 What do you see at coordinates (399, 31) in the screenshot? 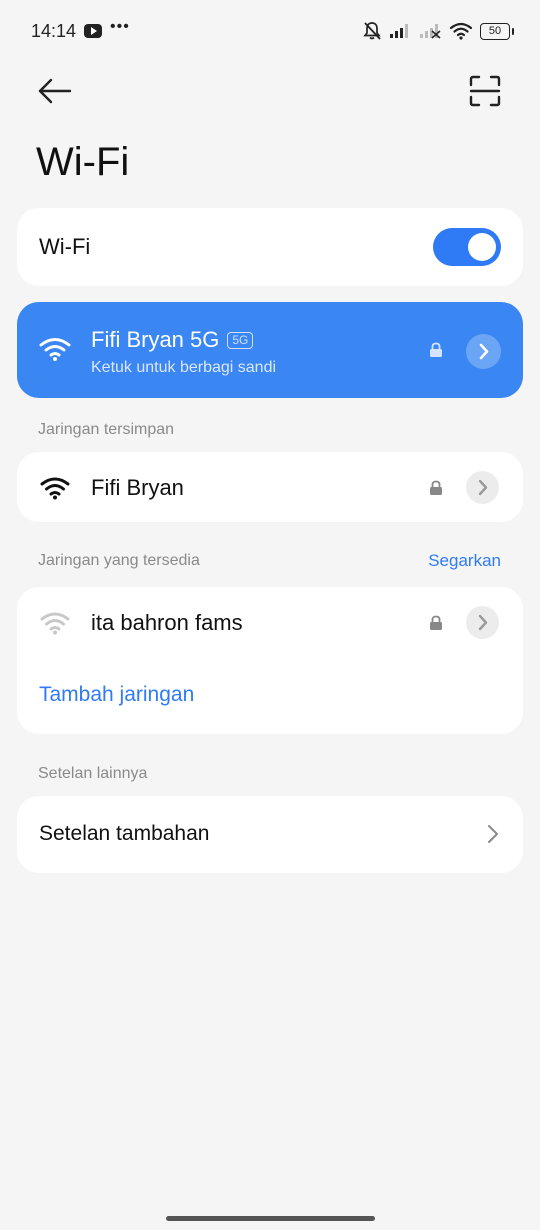
I see `signal-icon` at bounding box center [399, 31].